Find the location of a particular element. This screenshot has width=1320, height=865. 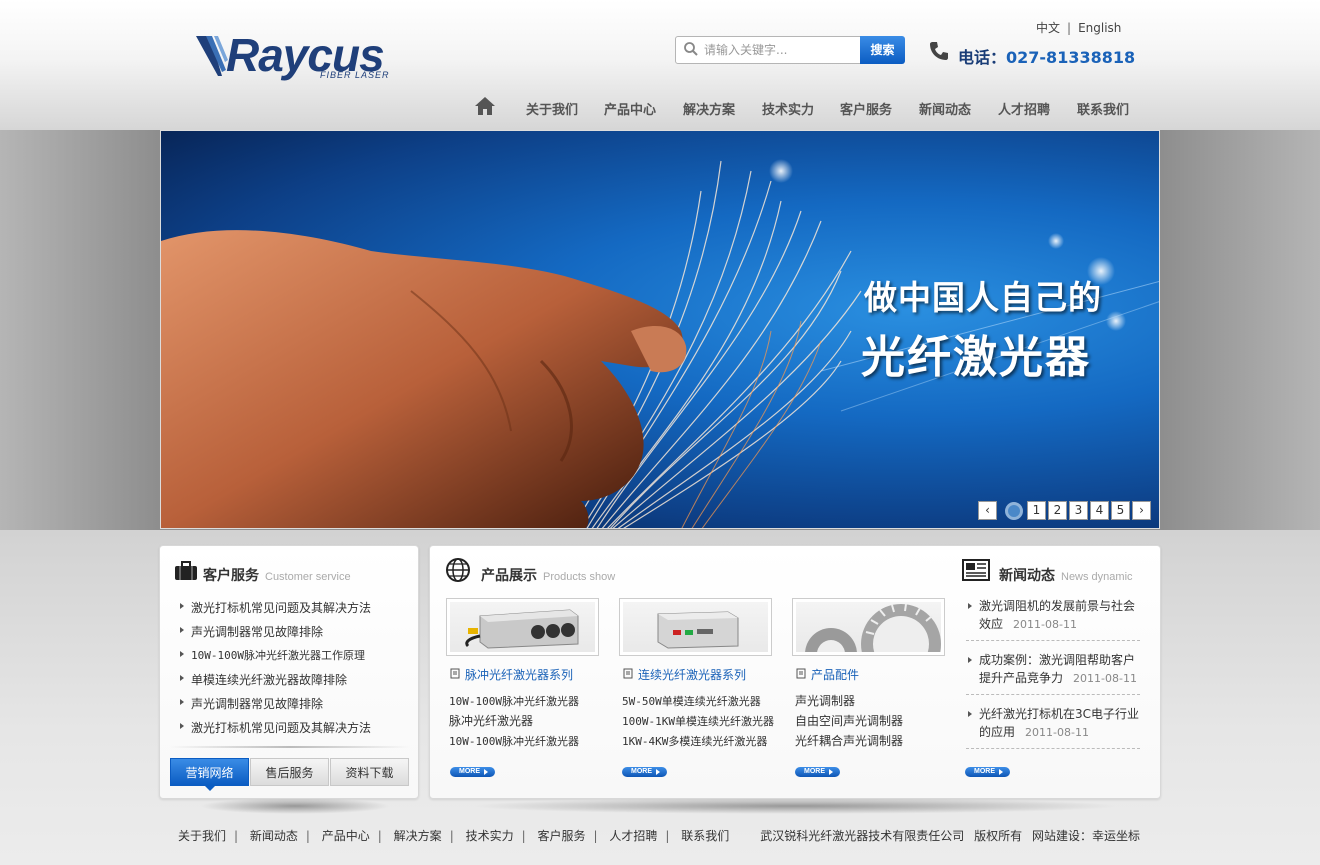

service-link-4: 单模连续光纤激光器故障排除 is located at coordinates (269, 679).